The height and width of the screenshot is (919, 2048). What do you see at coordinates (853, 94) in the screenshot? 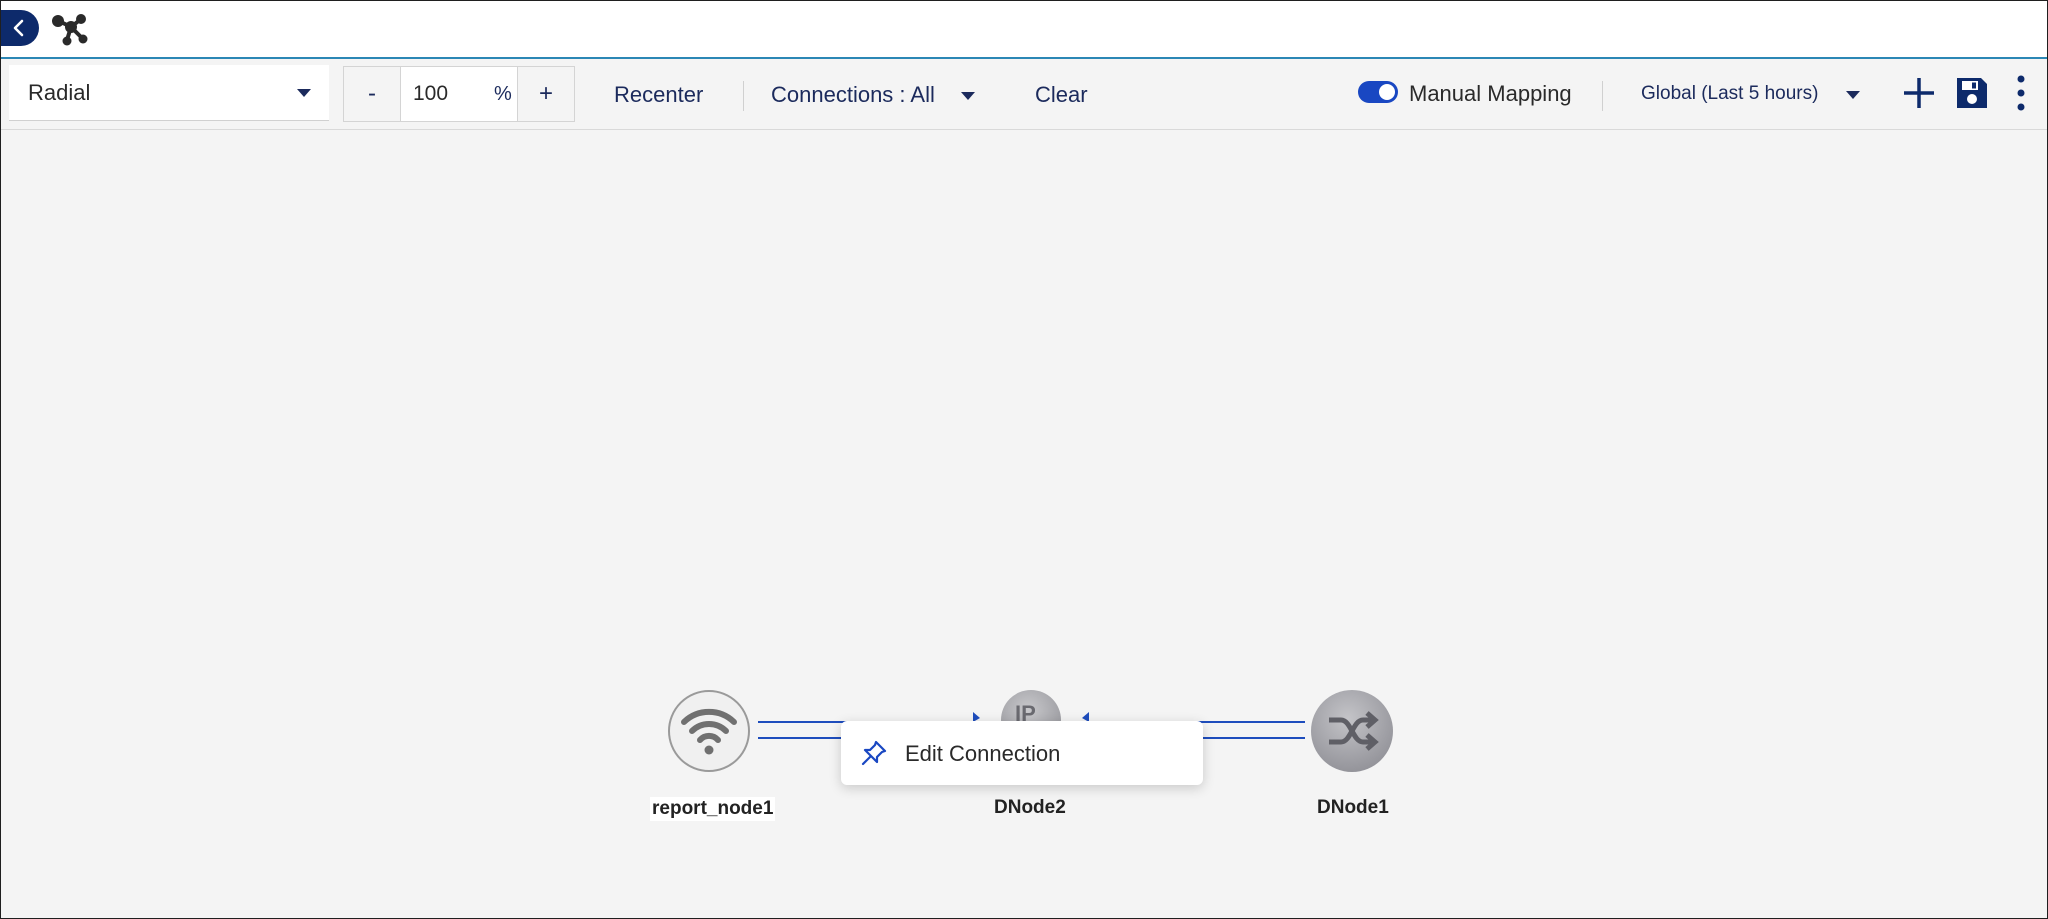
I see `connections-label: Connections : All` at bounding box center [853, 94].